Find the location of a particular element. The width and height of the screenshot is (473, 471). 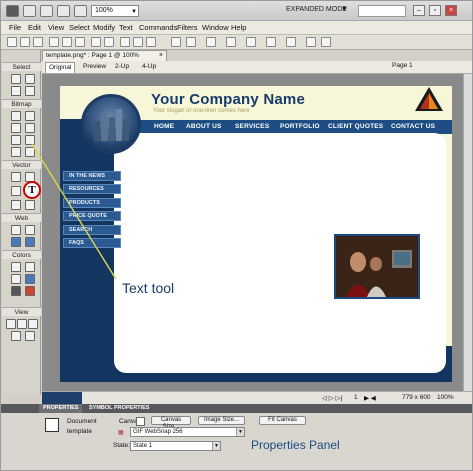

state-select: State 1 ▼ is located at coordinates (175, 446).